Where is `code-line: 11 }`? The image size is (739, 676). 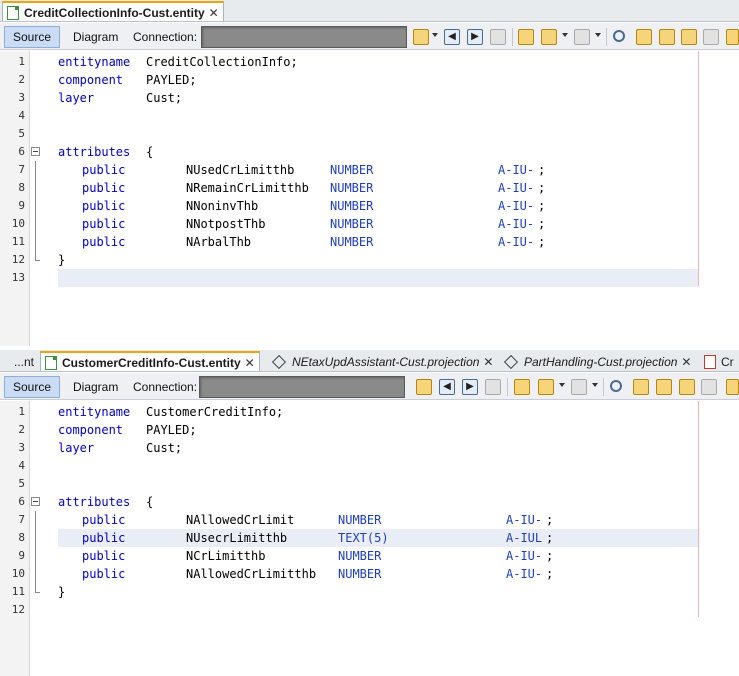
code-line: 11 } is located at coordinates (369, 592).